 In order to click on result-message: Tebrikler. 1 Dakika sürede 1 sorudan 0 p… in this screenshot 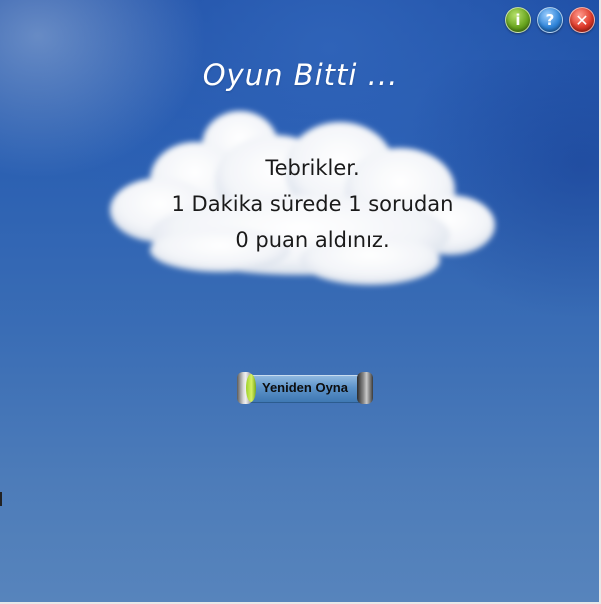, I will do `click(312, 204)`.